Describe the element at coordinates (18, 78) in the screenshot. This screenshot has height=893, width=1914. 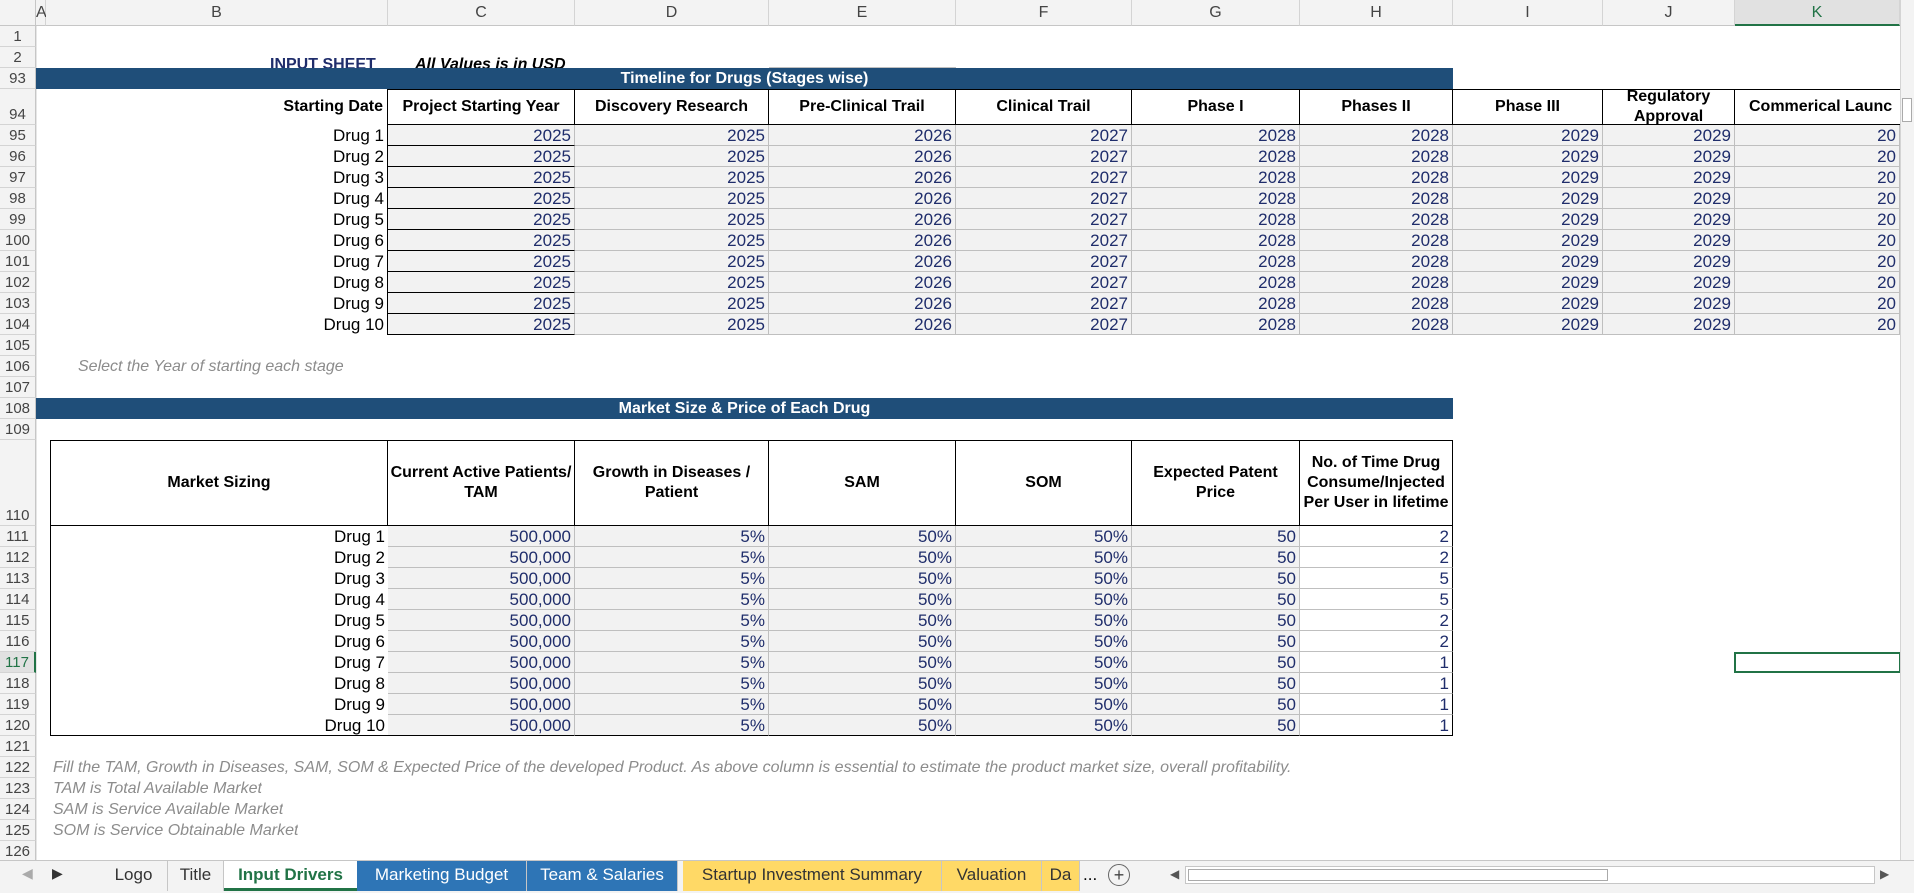
I see `row-header: 93` at that location.